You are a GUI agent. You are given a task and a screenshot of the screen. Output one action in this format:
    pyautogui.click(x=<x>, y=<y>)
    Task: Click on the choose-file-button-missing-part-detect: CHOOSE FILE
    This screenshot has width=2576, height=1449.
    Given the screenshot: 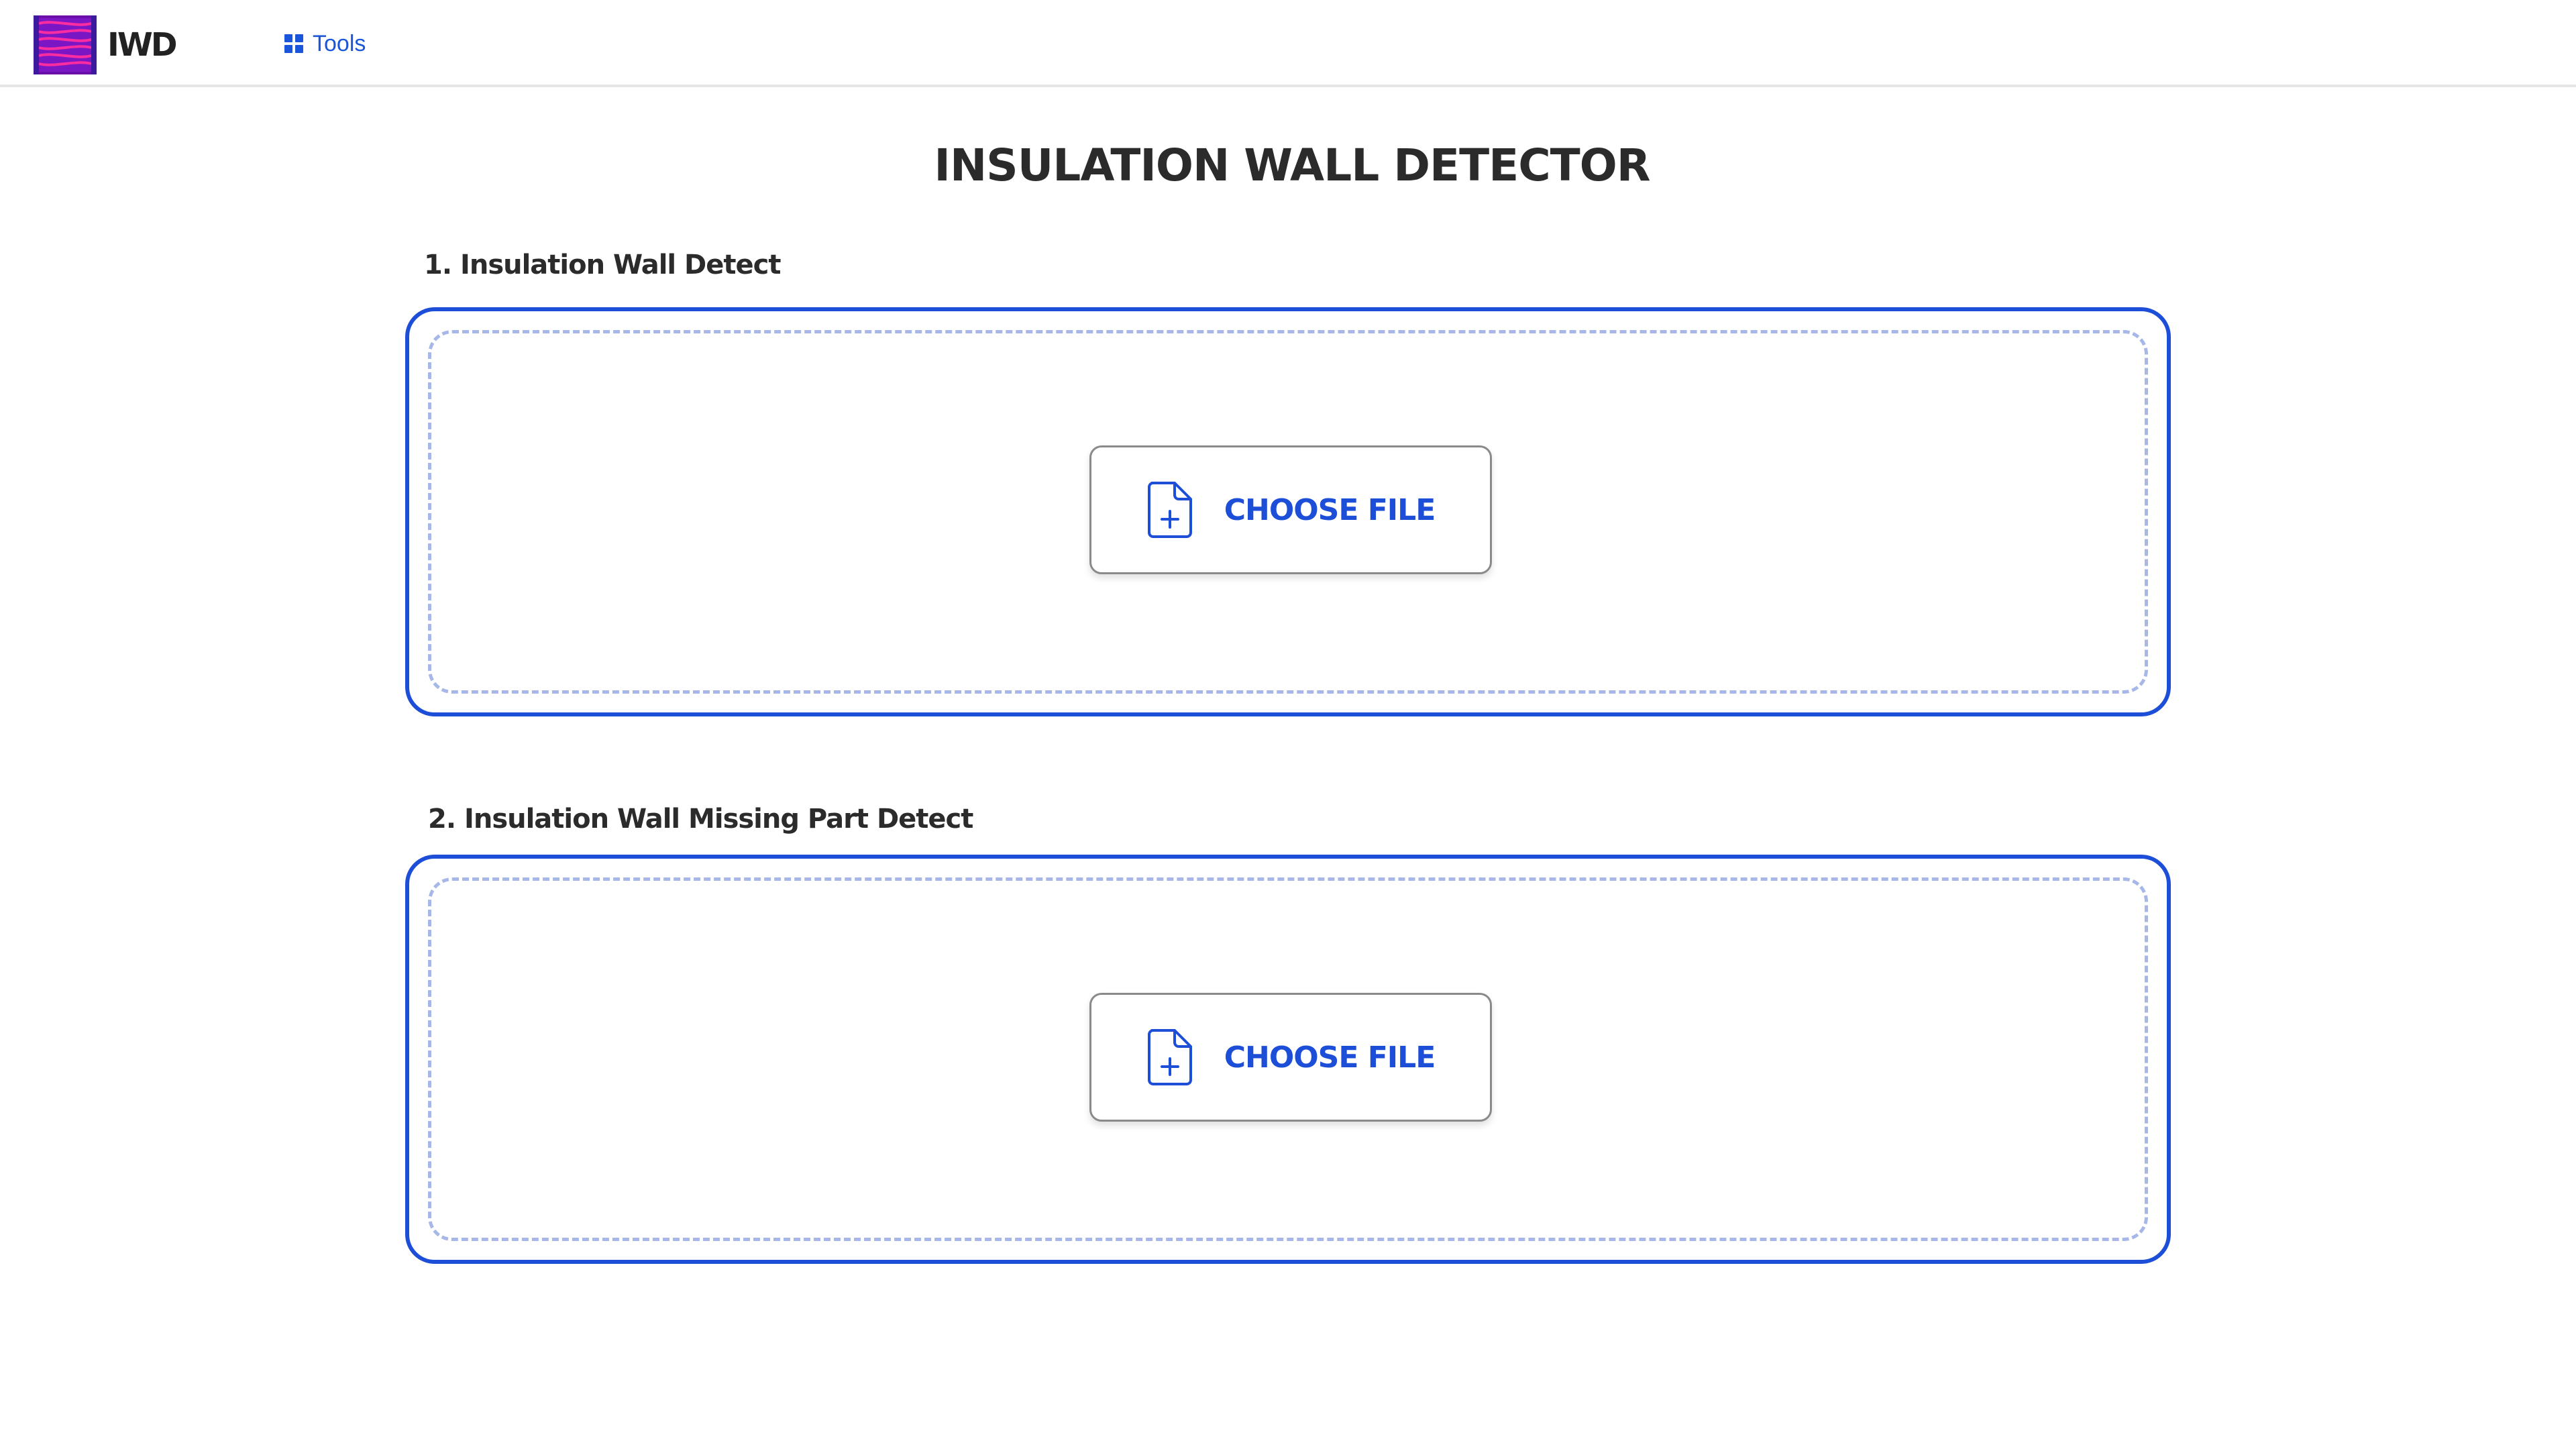 What is the action you would take?
    pyautogui.click(x=1290, y=1057)
    